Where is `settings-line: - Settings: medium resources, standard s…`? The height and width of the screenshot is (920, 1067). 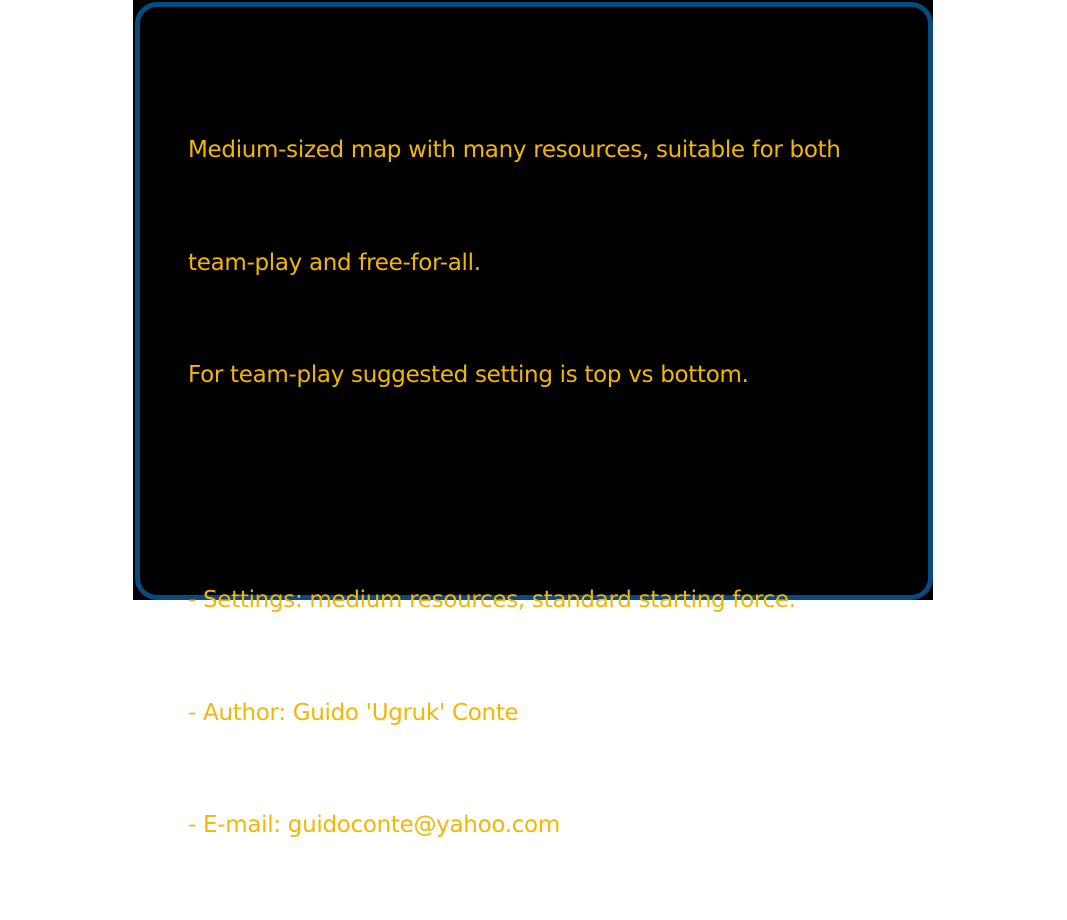
settings-line: - Settings: medium resources, standard s… is located at coordinates (492, 600).